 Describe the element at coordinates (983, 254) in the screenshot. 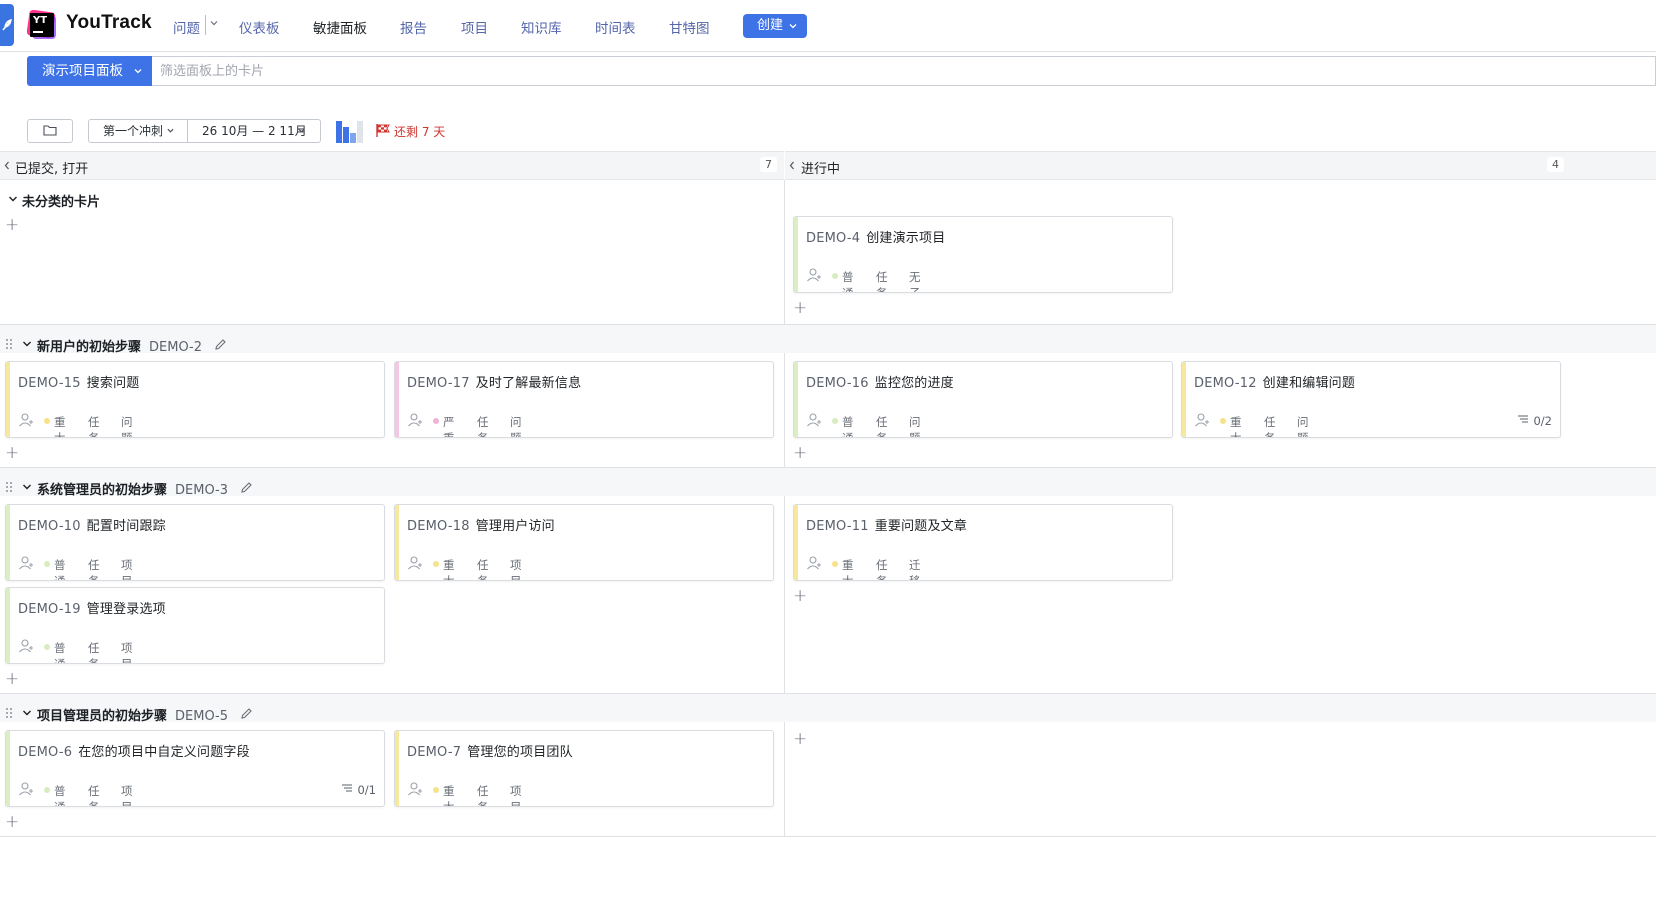

I see `card-demo-4: DEMO-4 创建演示项目 普通 任务 无子系统` at that location.